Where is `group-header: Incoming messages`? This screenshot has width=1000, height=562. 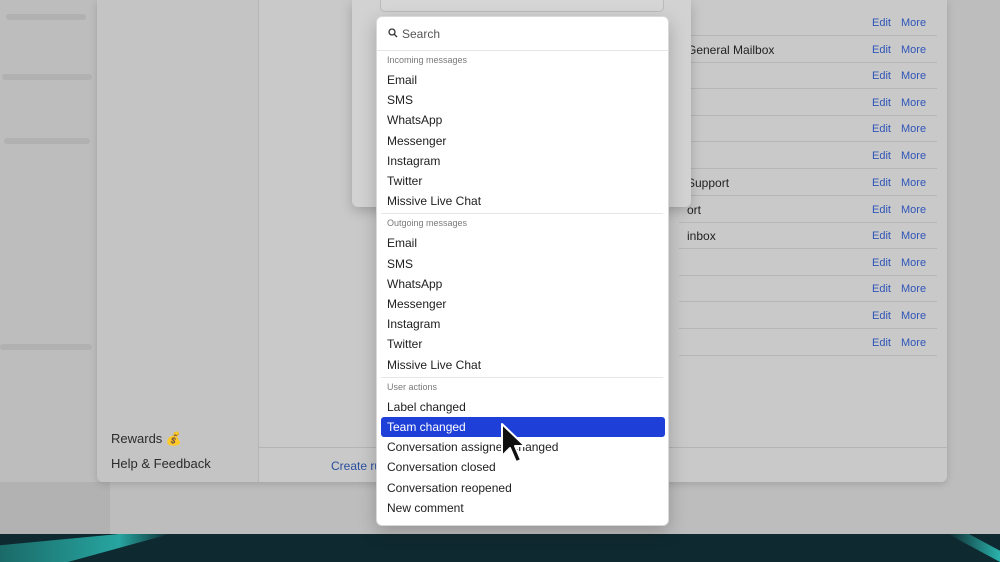 group-header: Incoming messages is located at coordinates (427, 60).